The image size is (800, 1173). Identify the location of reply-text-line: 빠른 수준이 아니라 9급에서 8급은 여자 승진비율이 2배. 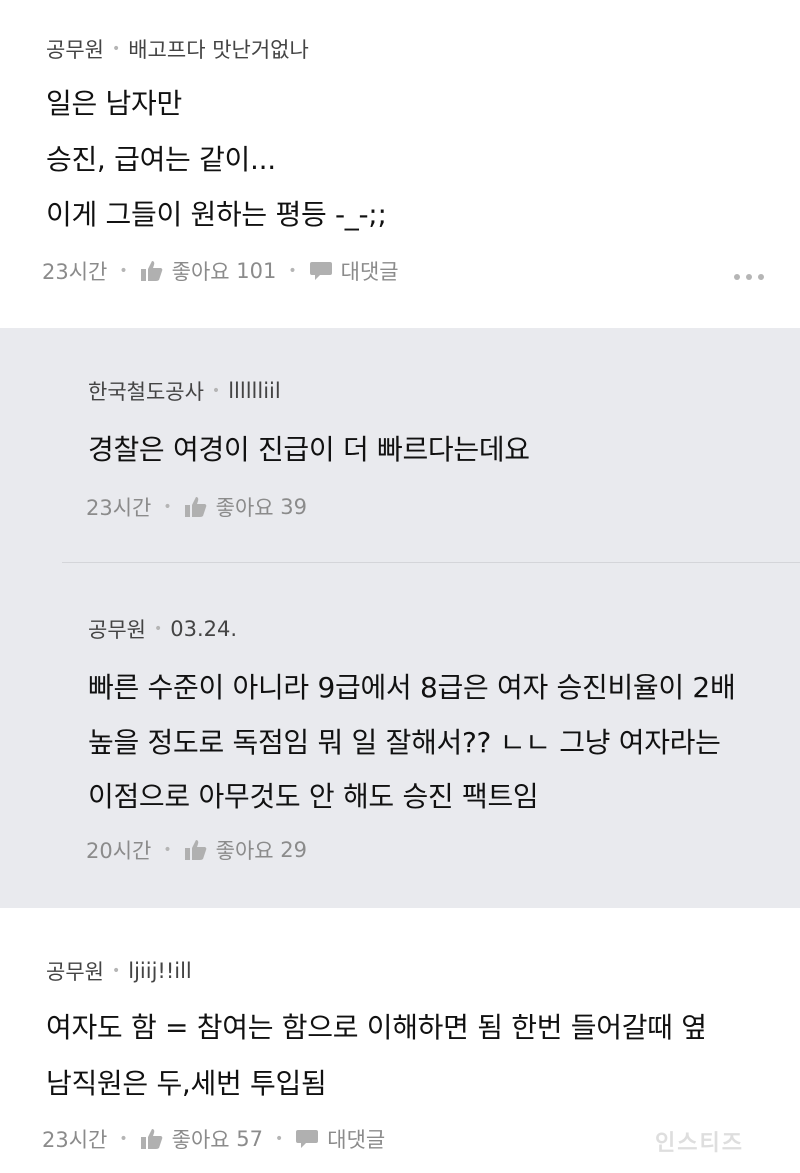
(412, 687).